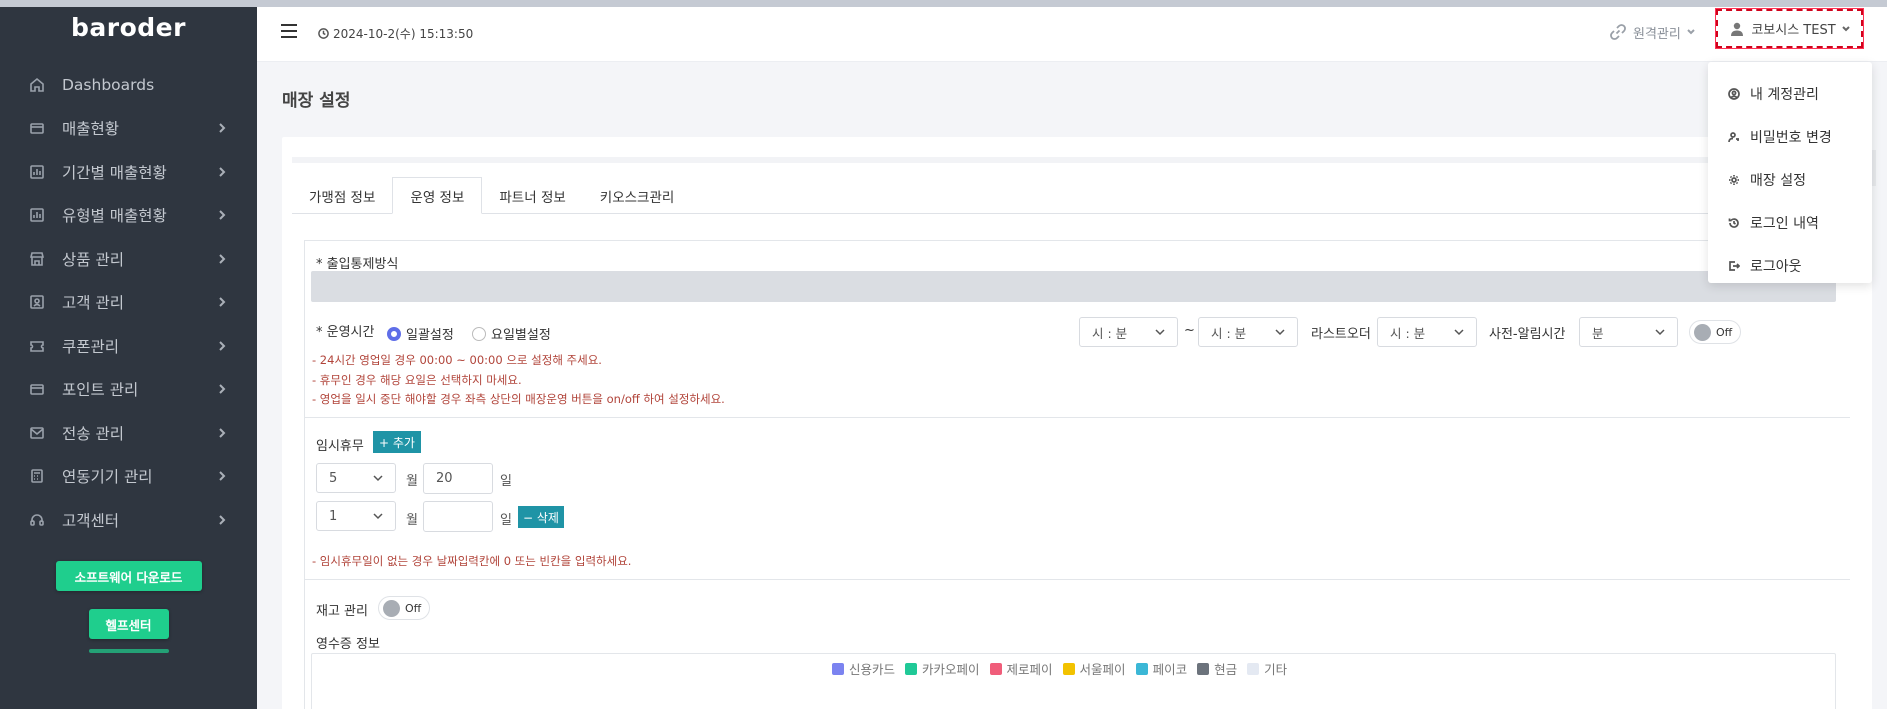 The height and width of the screenshot is (709, 1887). I want to click on radio-unchecked-icon, so click(479, 333).